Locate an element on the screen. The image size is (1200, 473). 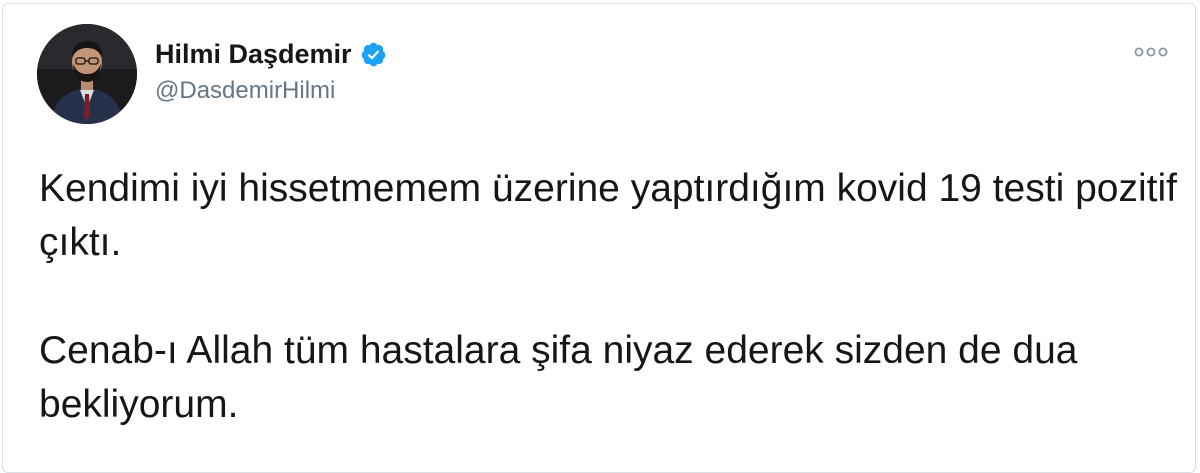
more-options-icon is located at coordinates (1151, 52).